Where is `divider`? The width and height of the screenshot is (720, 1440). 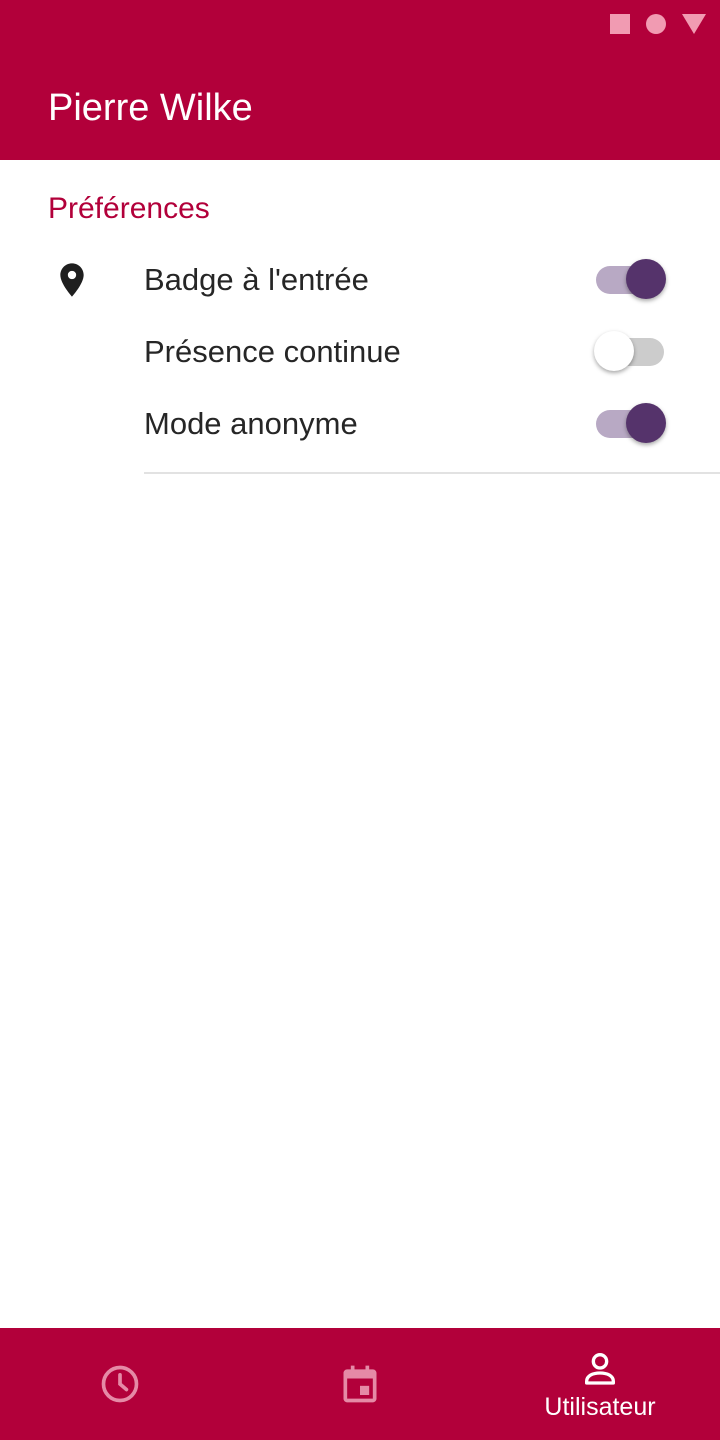 divider is located at coordinates (432, 473).